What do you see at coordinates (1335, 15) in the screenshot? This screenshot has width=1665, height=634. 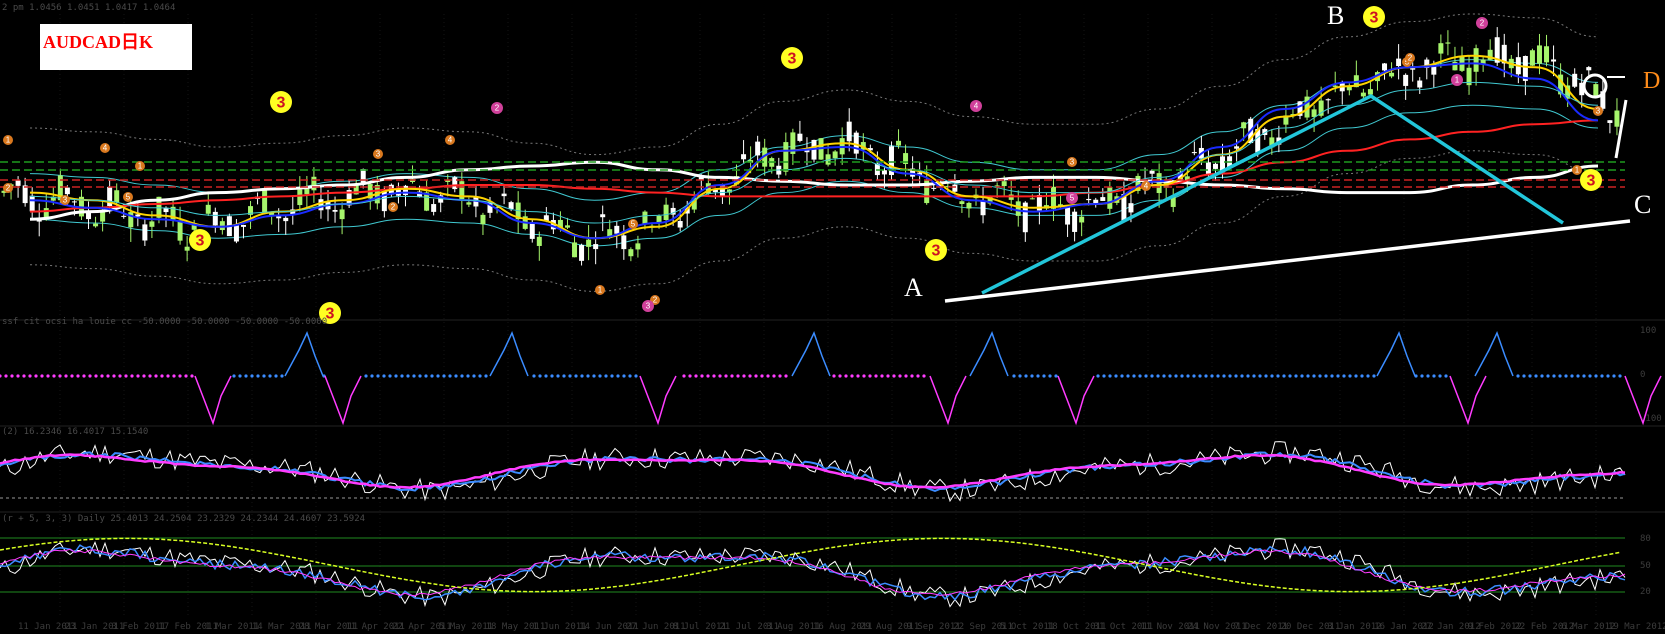 I see `point-label-b: B` at bounding box center [1335, 15].